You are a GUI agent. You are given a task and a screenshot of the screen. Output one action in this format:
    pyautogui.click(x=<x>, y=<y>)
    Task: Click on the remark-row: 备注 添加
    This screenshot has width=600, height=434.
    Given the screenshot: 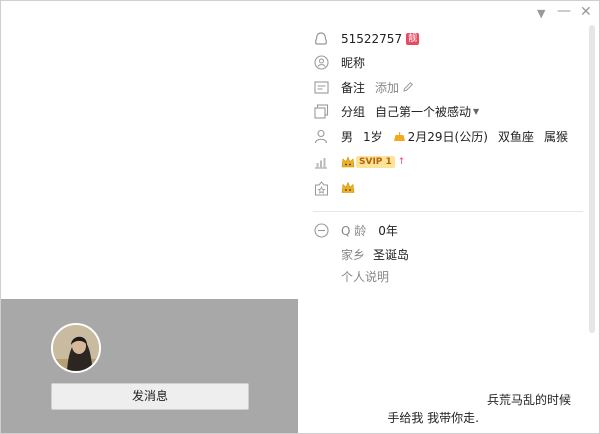 What is the action you would take?
    pyautogui.click(x=363, y=87)
    